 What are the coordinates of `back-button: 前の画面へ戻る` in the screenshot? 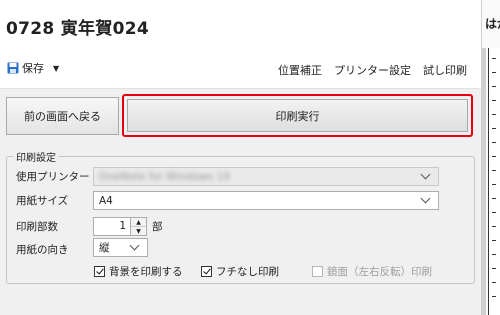 It's located at (62, 116).